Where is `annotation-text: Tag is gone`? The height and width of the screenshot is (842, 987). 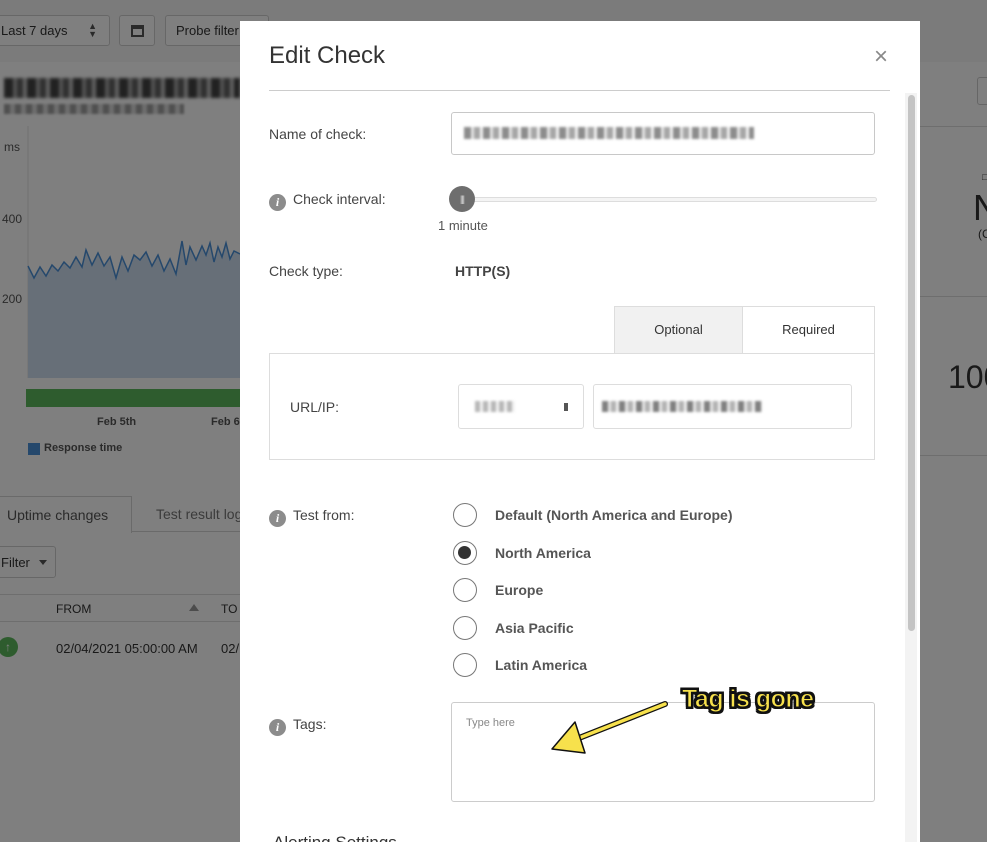 annotation-text: Tag is gone is located at coordinates (748, 699).